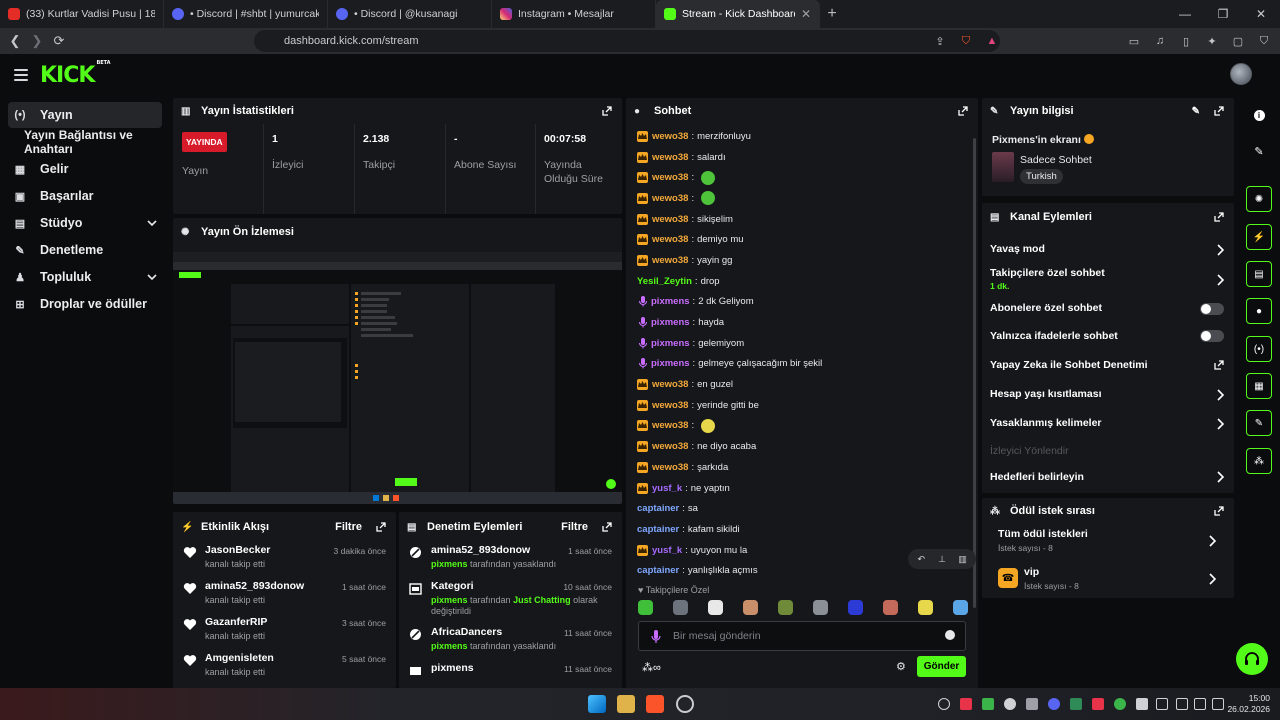  I want to click on chat-message: yusf_k: ne yaptın, so click(802, 488).